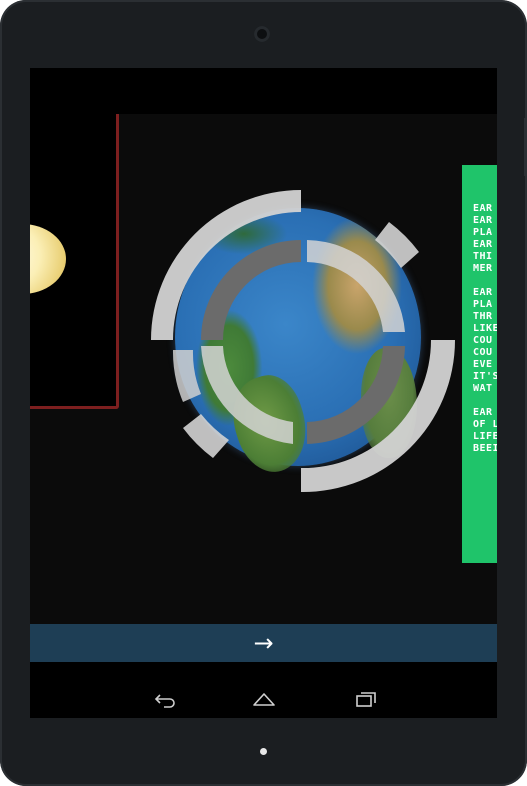 The height and width of the screenshot is (786, 527). I want to click on next-button: →, so click(264, 643).